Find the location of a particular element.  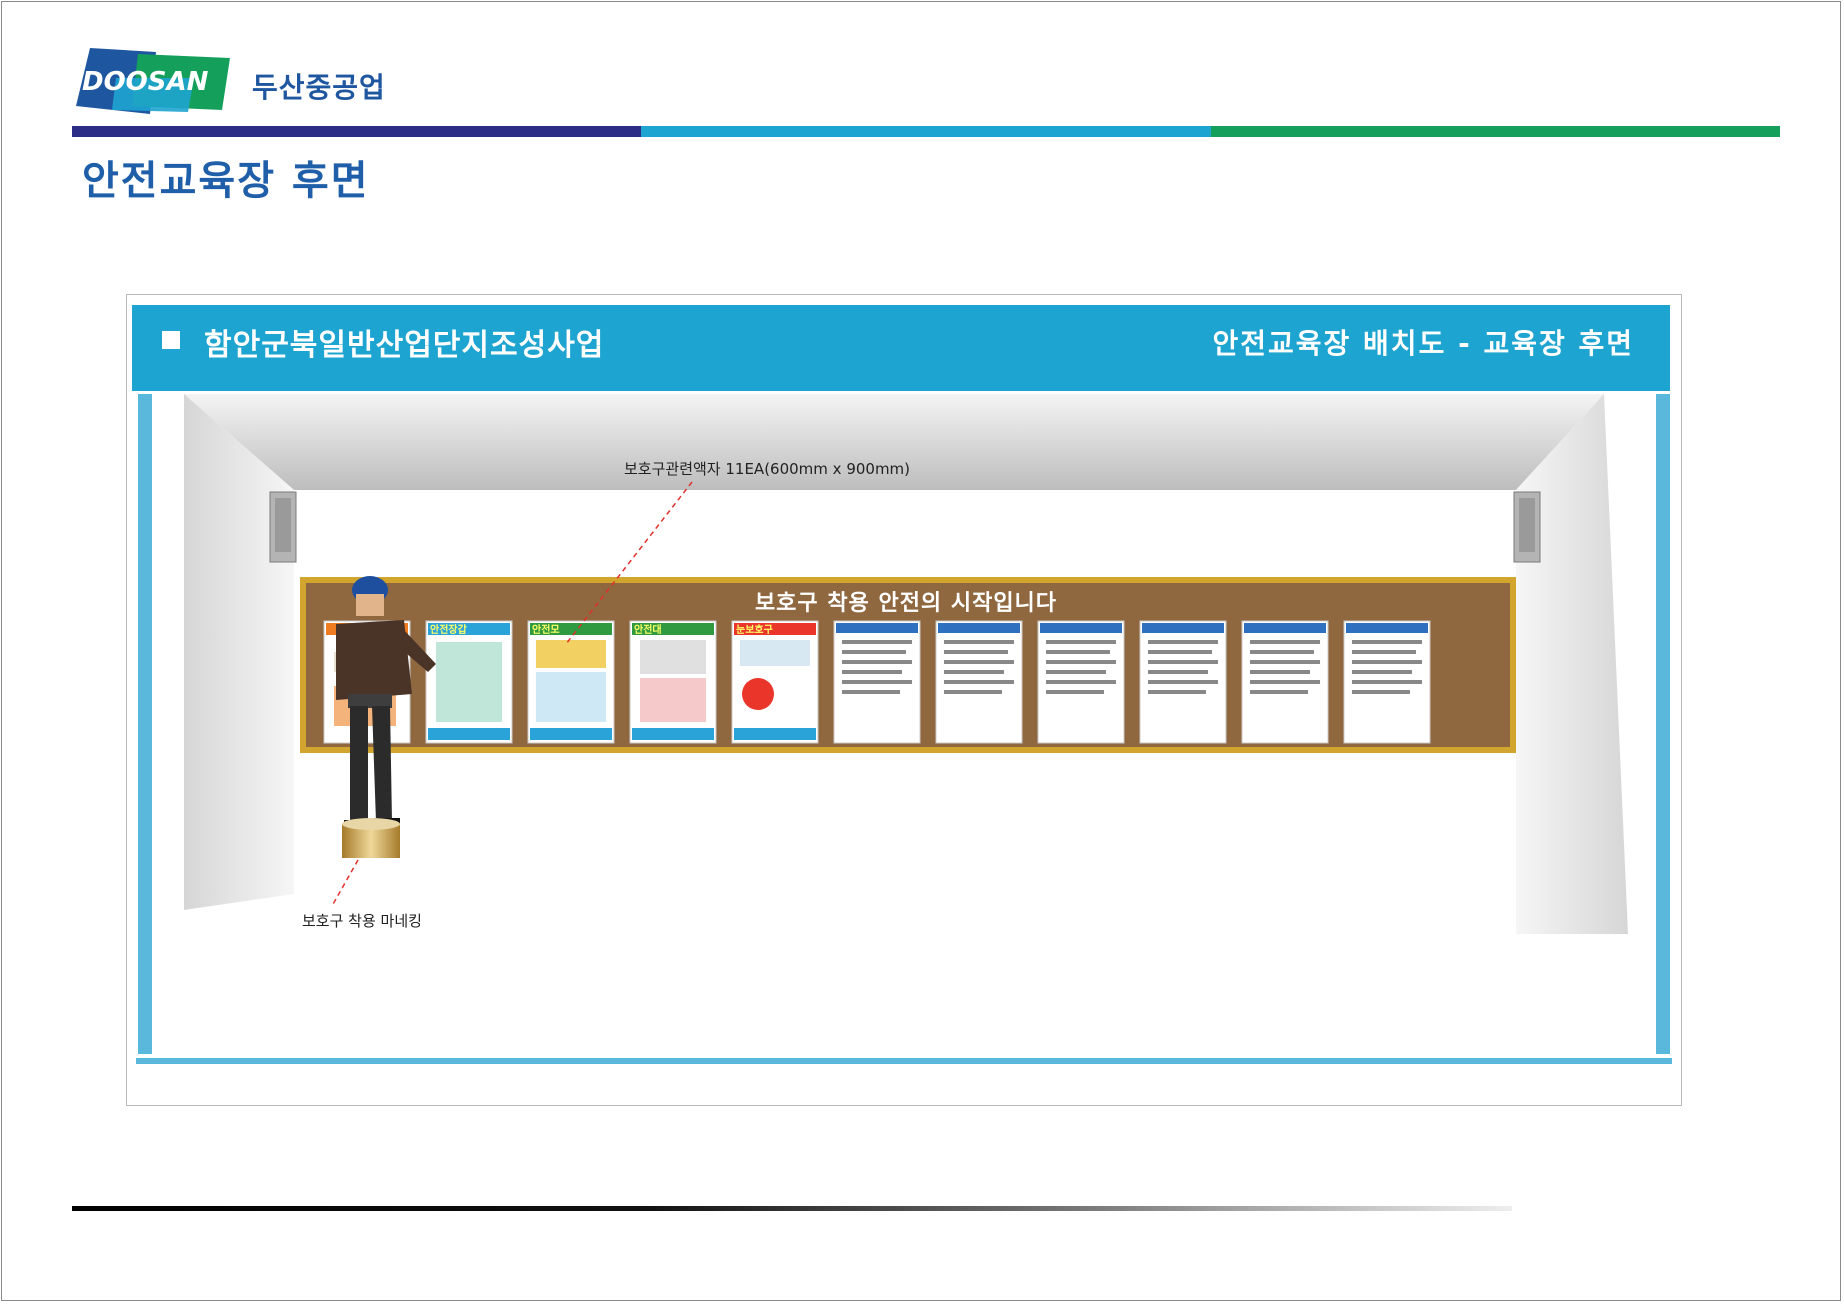

doosan-logo: DOOSAN is located at coordinates (153, 81).